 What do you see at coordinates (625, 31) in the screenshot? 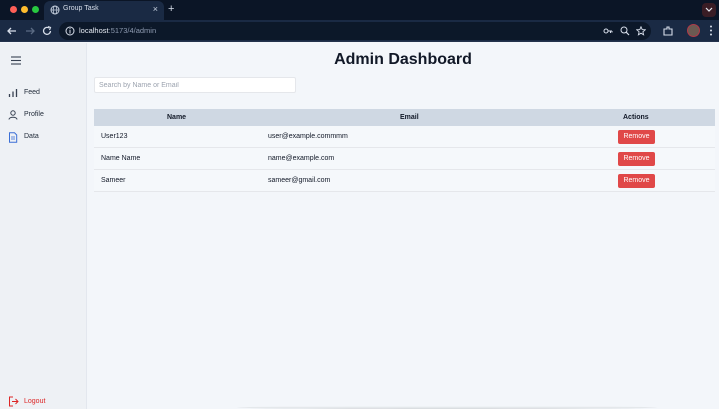
I see `zoom-icon` at bounding box center [625, 31].